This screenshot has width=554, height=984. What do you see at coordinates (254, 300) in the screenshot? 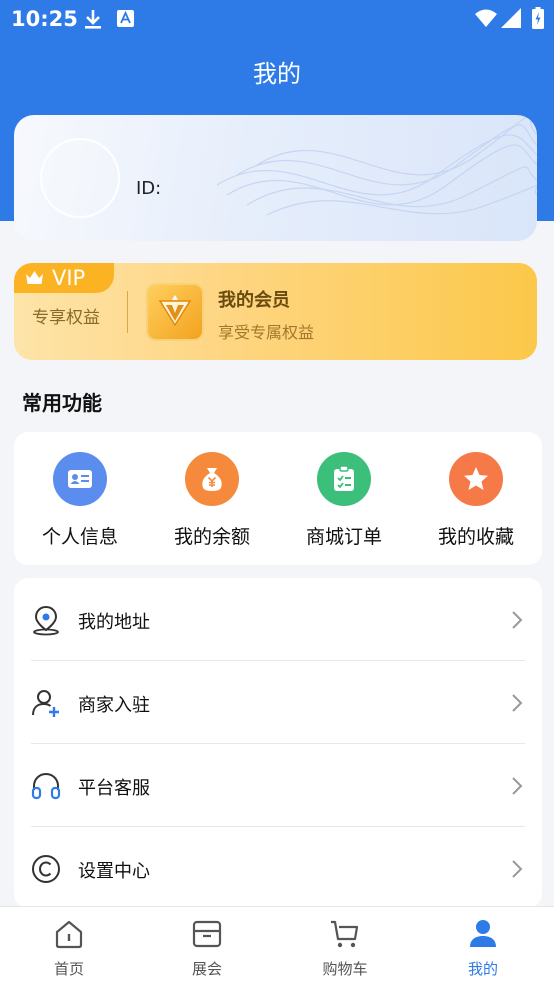
I see `vip-title: 我的会员` at bounding box center [254, 300].